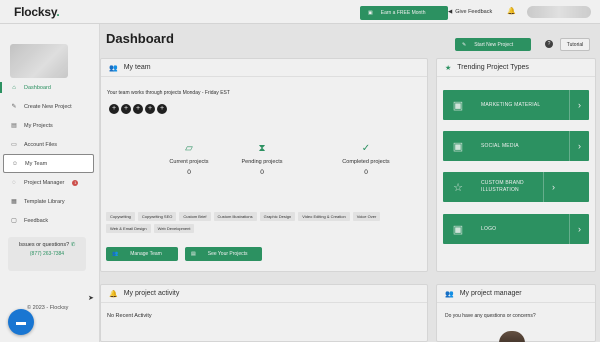 The image size is (600, 342). I want to click on flocksy-logo: Flocksy., so click(37, 12).